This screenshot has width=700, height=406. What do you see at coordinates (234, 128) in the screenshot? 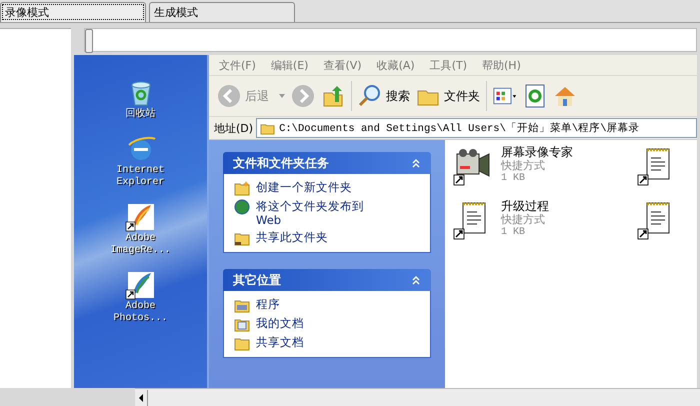
I see `address-label: 地址(D)` at bounding box center [234, 128].